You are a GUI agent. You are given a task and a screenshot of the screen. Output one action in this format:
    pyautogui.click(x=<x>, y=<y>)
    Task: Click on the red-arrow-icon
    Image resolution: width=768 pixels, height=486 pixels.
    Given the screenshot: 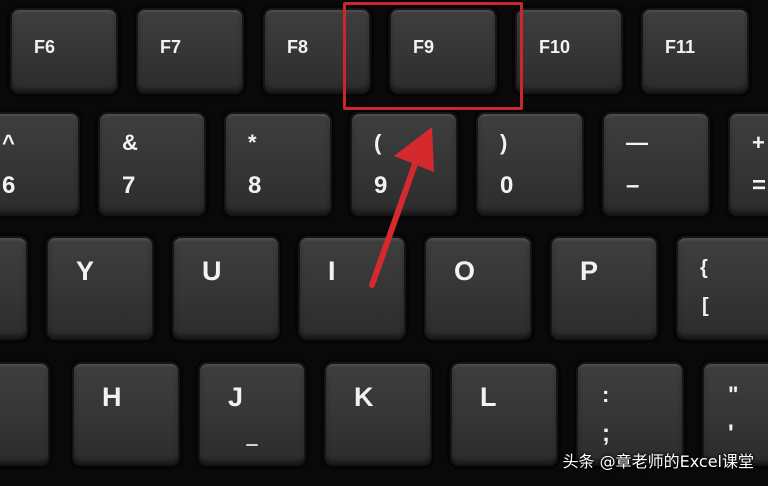 What is the action you would take?
    pyautogui.click(x=401, y=207)
    